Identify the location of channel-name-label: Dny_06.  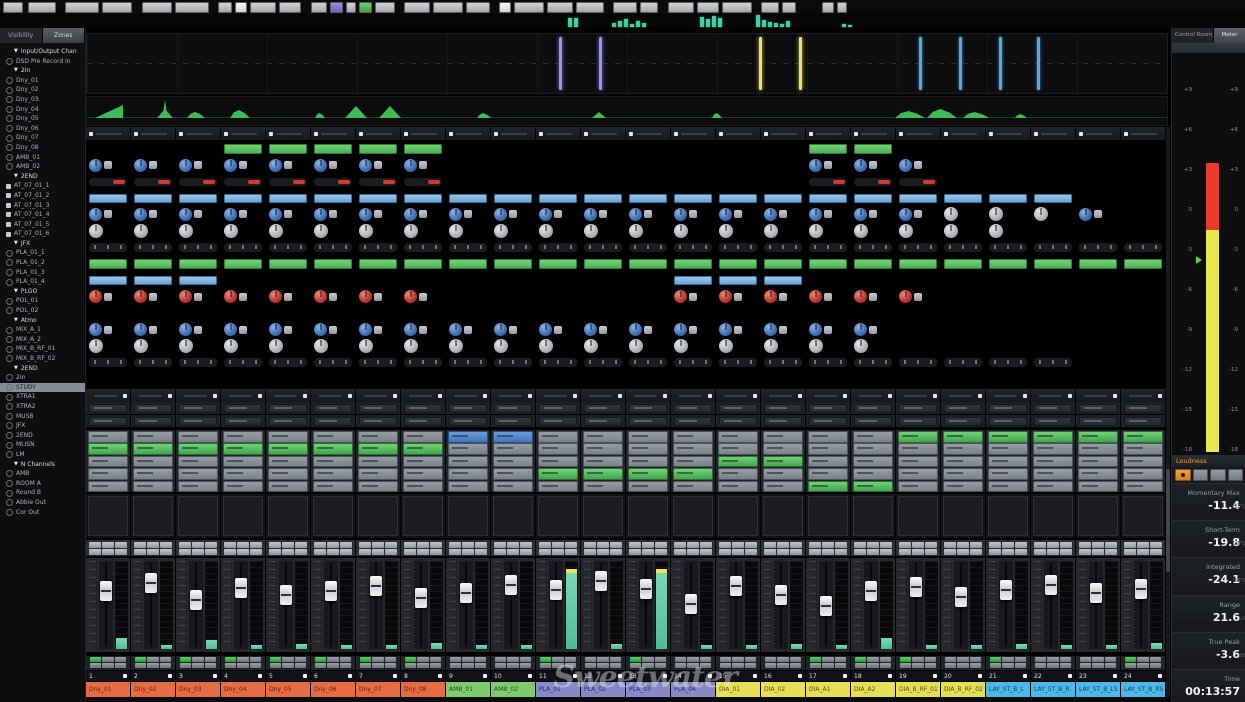
(333, 689).